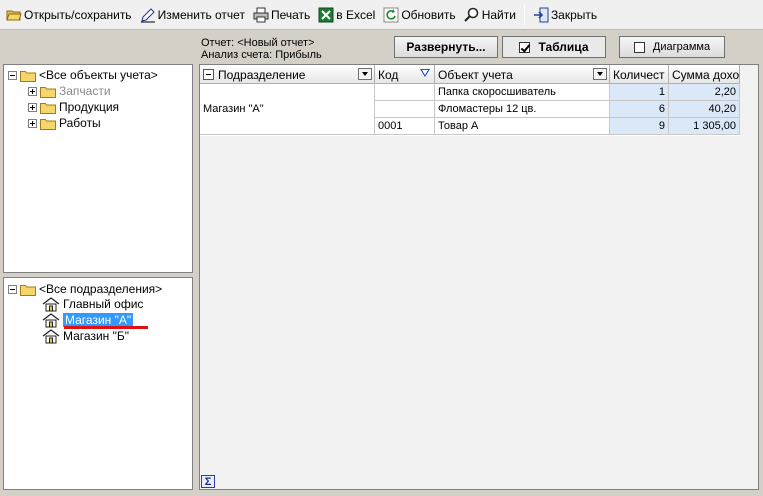 The image size is (763, 496). Describe the element at coordinates (258, 43) in the screenshot. I see `report-name: Отчет: <Новый отчет>` at that location.